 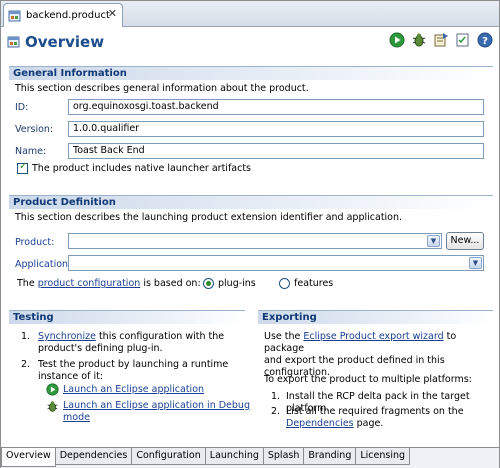 I want to click on overview-icon, so click(x=14, y=42).